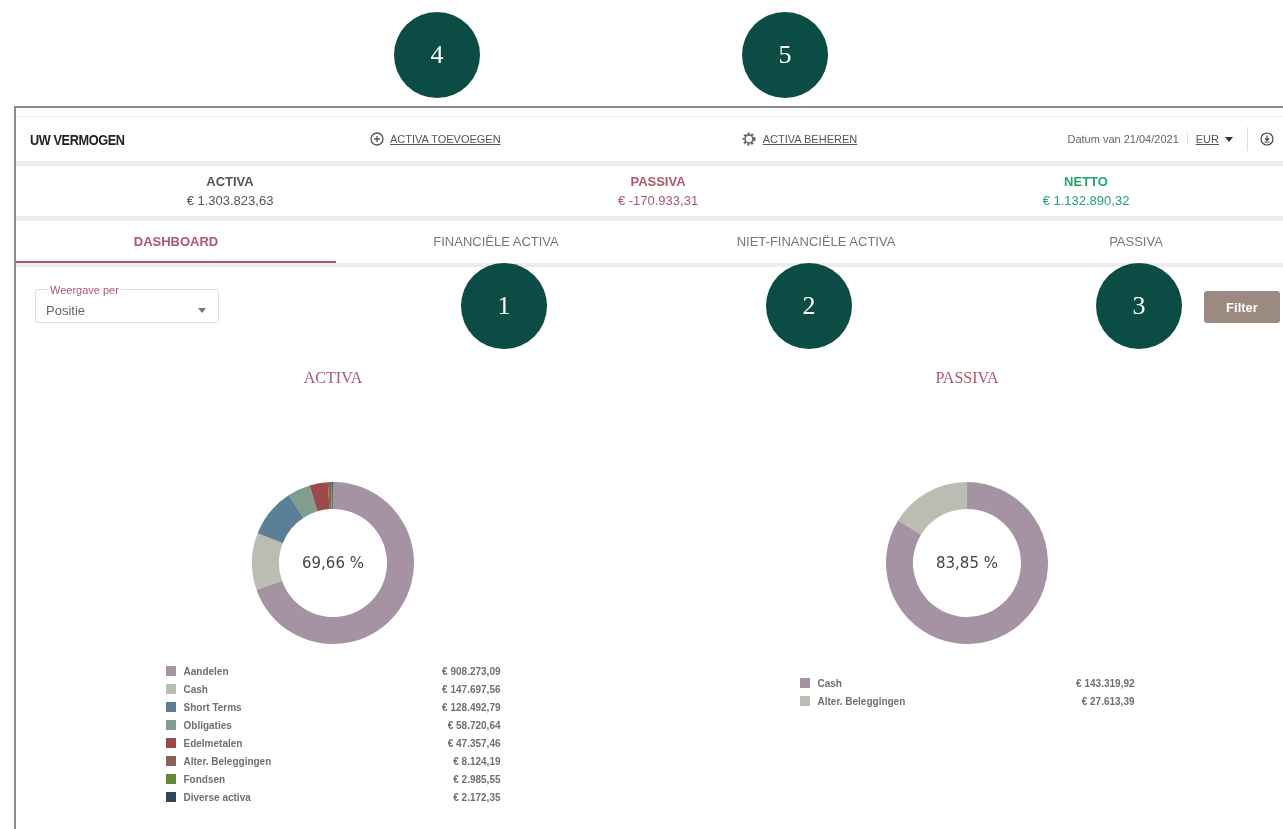 The height and width of the screenshot is (829, 1283). I want to click on page-title: UW VERMOGEN, so click(78, 139).